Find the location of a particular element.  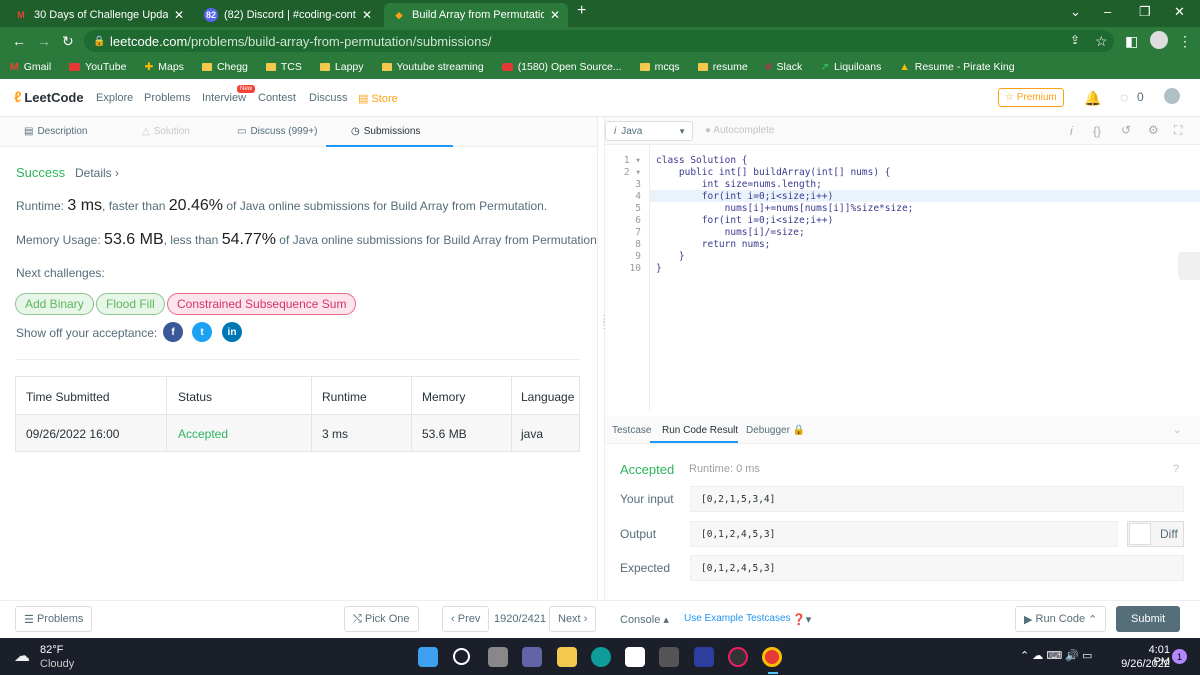

linkedin-icon: in is located at coordinates (232, 332).